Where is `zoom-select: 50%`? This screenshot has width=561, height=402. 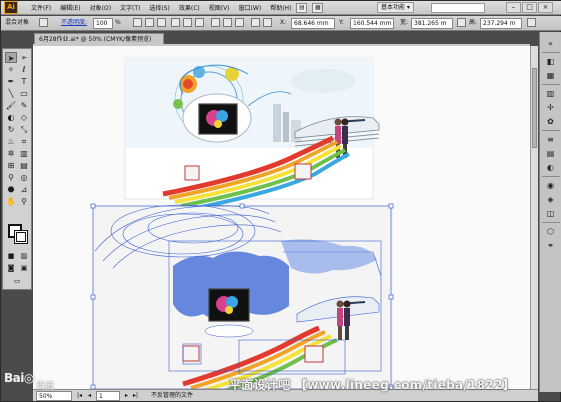
zoom-select: 50% is located at coordinates (54, 396).